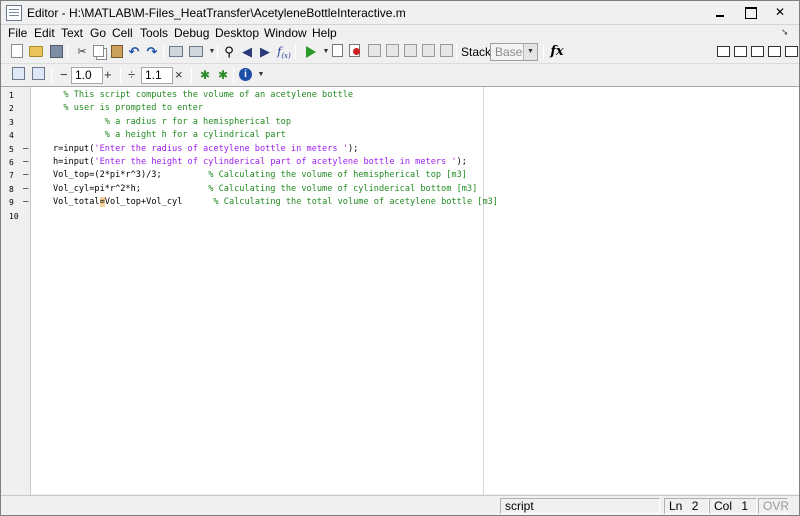 The image size is (800, 516). What do you see at coordinates (179, 74) in the screenshot?
I see `multiply-button: ×` at bounding box center [179, 74].